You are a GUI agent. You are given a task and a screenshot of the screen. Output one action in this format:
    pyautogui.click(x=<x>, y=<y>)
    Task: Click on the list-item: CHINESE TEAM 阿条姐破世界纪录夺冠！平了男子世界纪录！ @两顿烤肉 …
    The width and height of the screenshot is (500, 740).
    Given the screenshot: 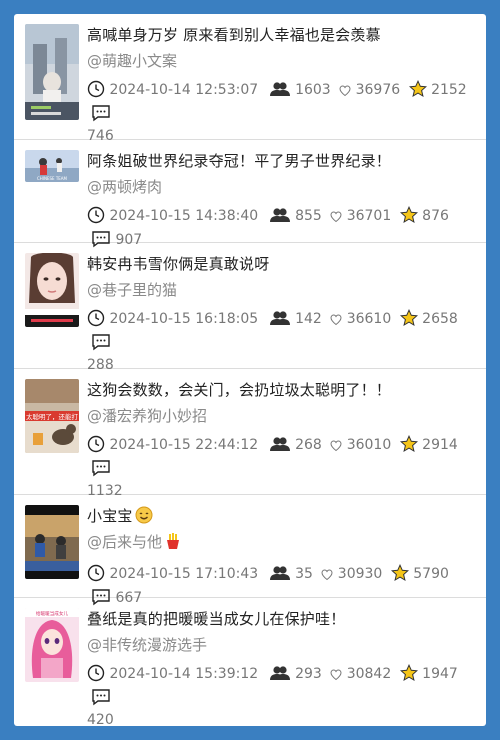 What is the action you would take?
    pyautogui.click(x=250, y=194)
    